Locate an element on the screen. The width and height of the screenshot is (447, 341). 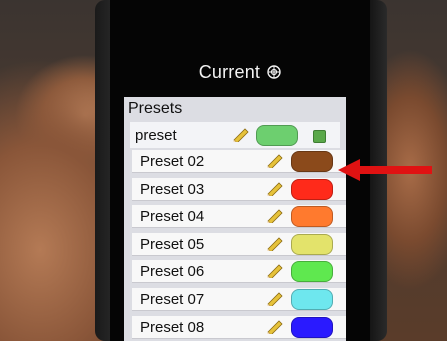
preset-row: Preset 02 is located at coordinates (239, 161).